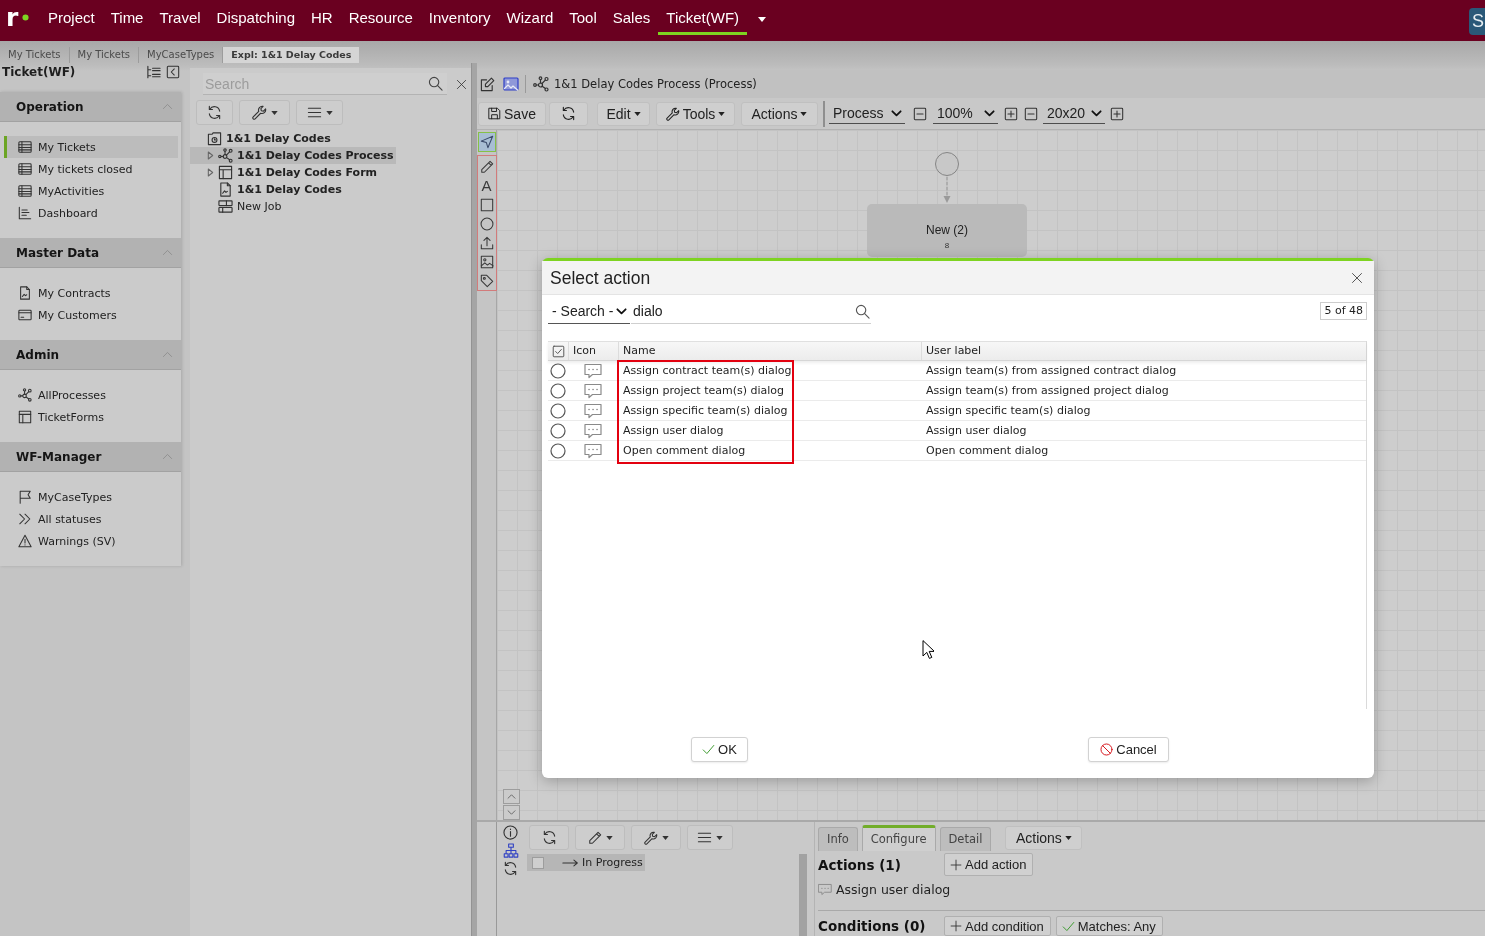  What do you see at coordinates (285, 172) in the screenshot?
I see `tree-item: 1&1 Delay Codes Form` at bounding box center [285, 172].